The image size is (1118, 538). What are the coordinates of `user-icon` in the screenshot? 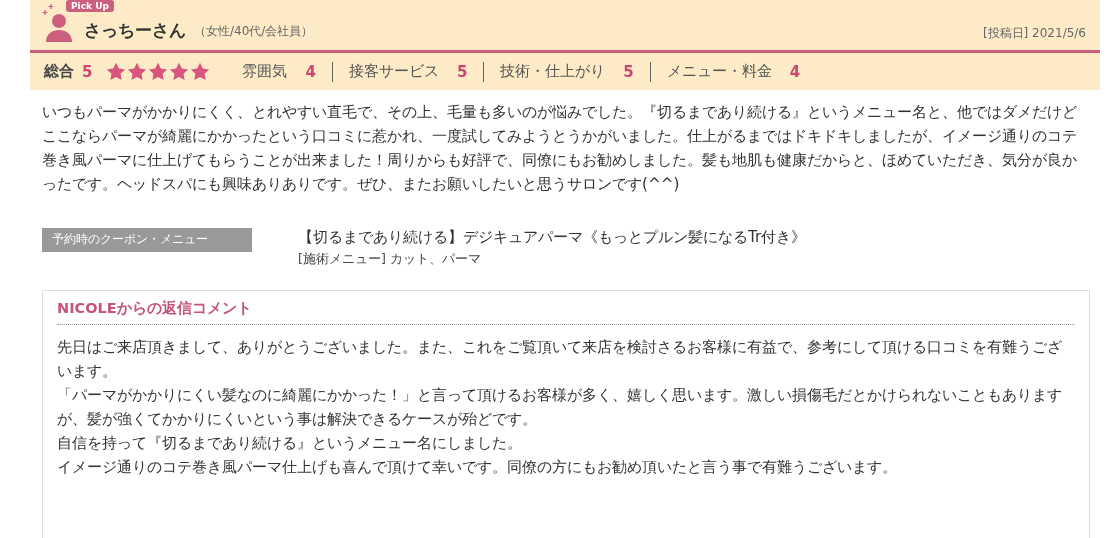 It's located at (59, 27).